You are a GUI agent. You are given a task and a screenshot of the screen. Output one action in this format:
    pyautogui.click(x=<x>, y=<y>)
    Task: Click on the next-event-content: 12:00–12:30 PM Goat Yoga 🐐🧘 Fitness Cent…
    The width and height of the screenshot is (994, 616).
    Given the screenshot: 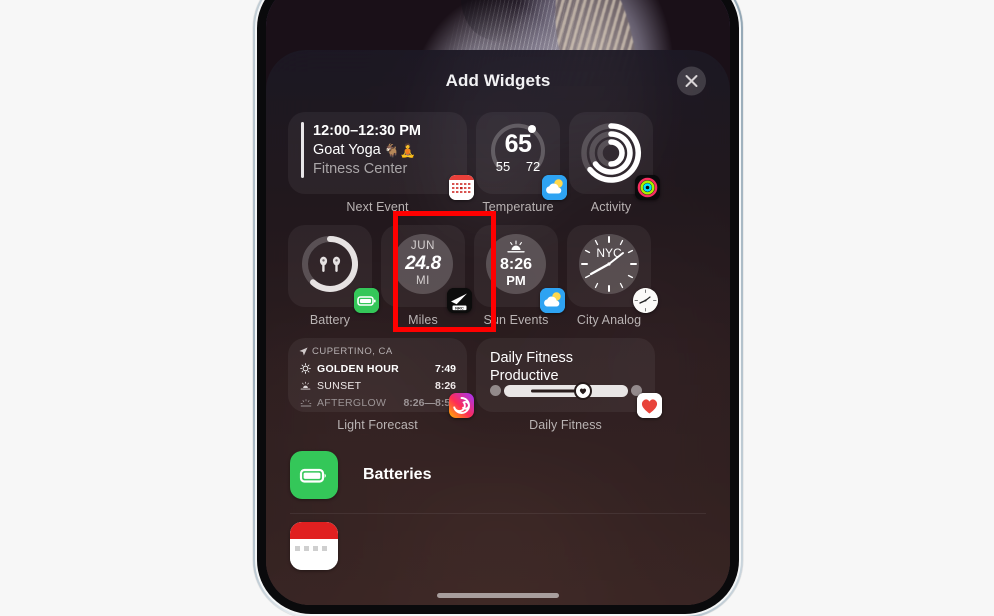 What is the action you would take?
    pyautogui.click(x=377, y=145)
    